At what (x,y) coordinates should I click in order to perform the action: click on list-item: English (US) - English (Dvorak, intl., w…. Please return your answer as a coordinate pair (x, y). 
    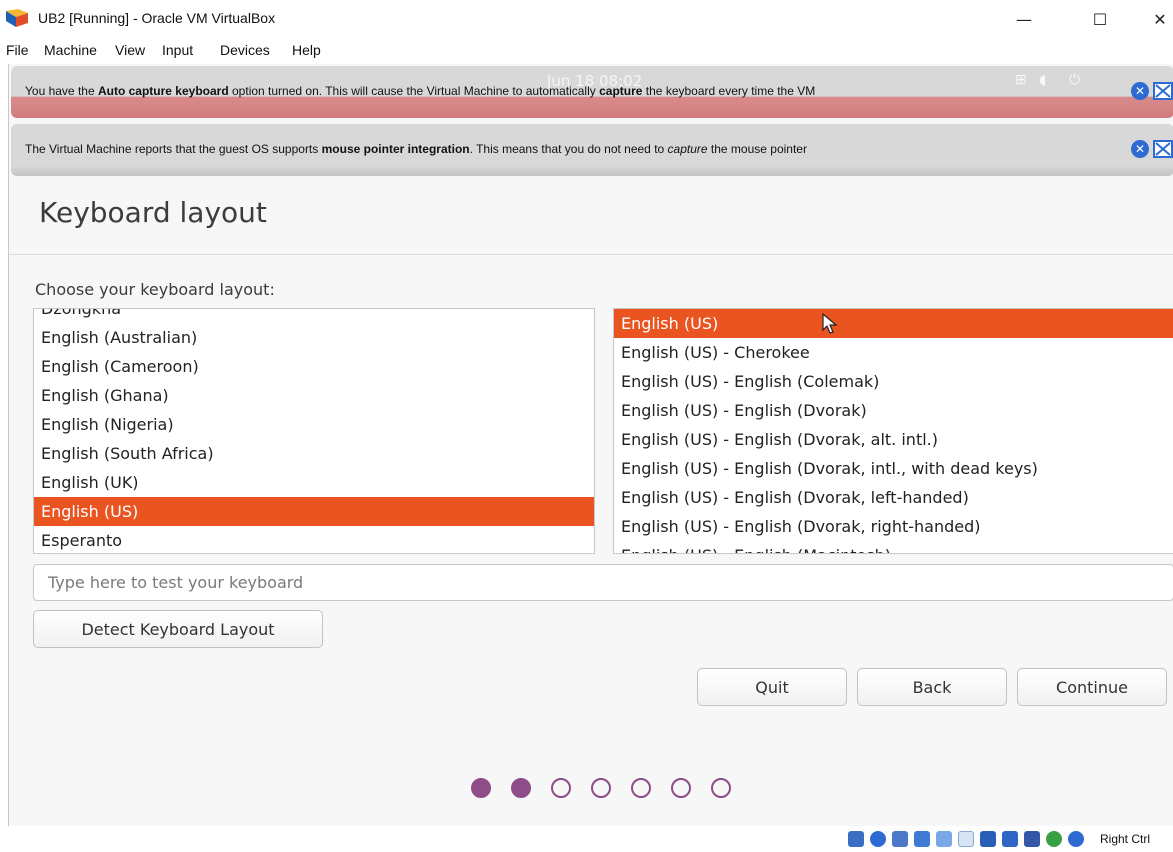
    Looking at the image, I should click on (893, 468).